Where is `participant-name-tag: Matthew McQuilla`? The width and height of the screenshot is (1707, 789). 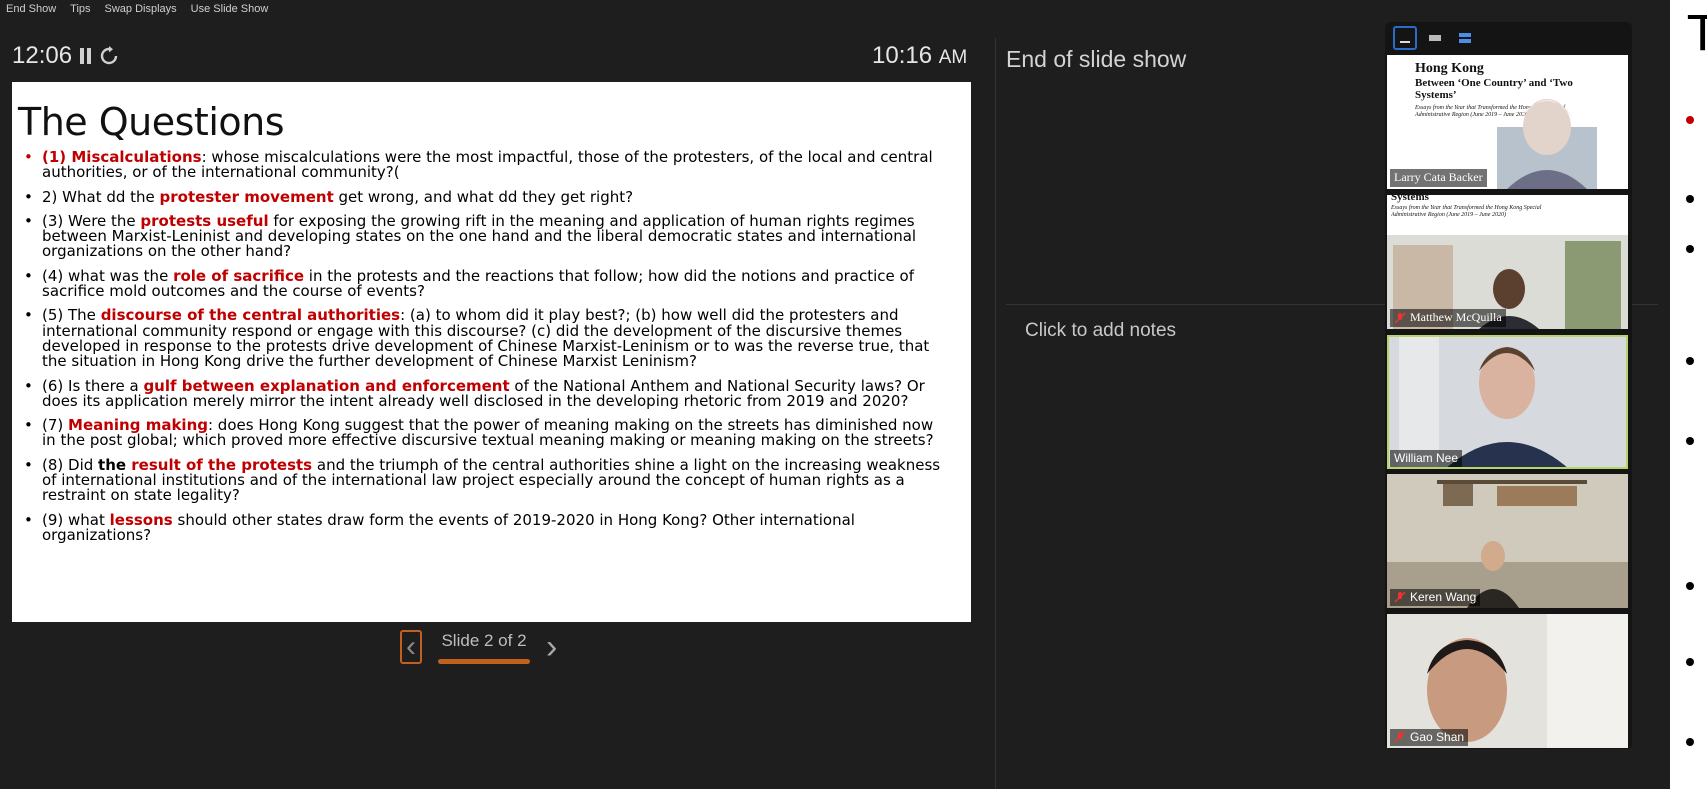 participant-name-tag: Matthew McQuilla is located at coordinates (1448, 318).